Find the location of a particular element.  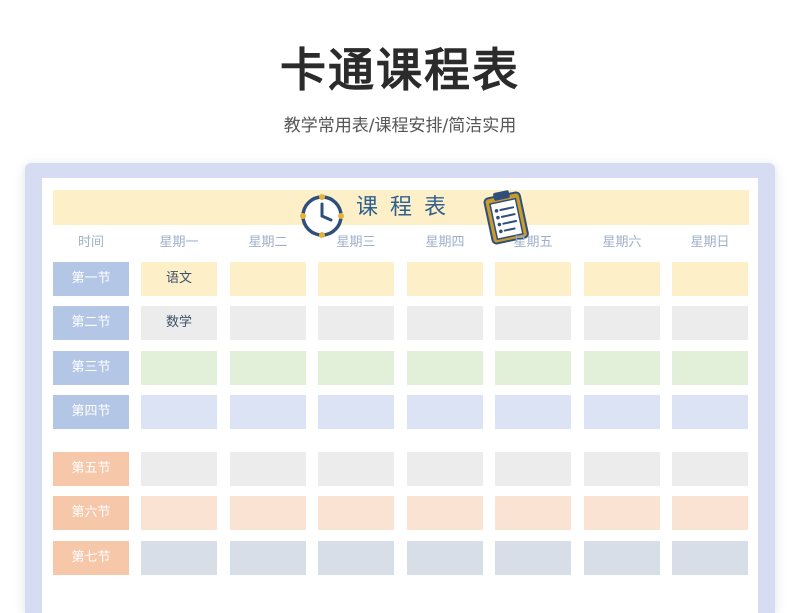

period-label: 第二节 is located at coordinates (91, 323).